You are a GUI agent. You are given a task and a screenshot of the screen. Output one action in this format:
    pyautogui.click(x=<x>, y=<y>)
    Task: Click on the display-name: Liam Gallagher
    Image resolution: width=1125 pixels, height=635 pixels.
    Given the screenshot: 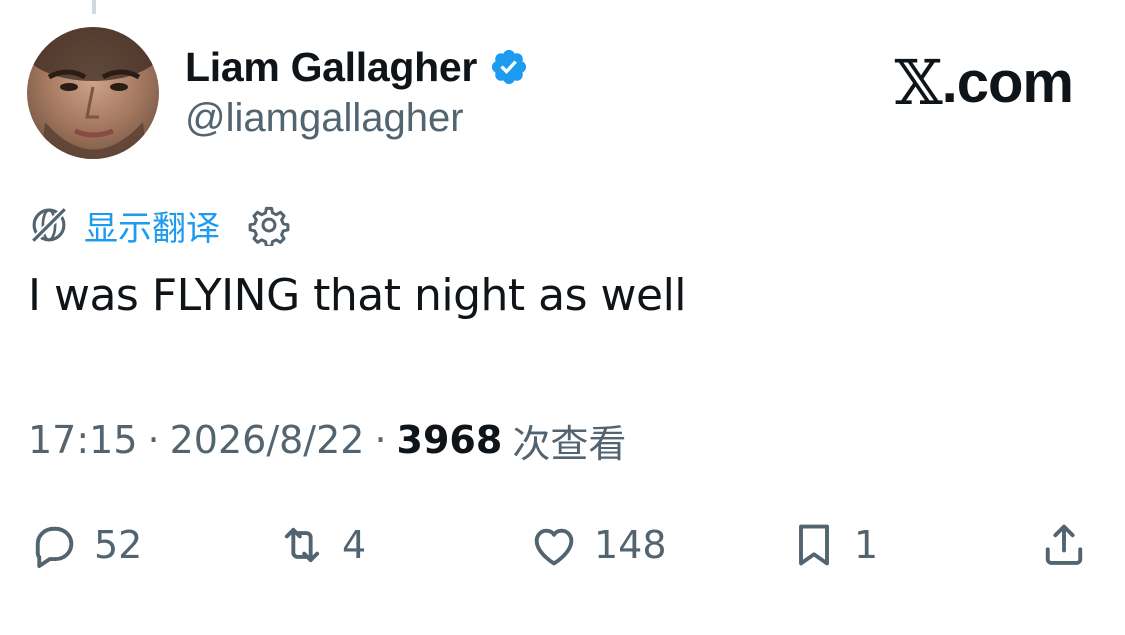 What is the action you would take?
    pyautogui.click(x=331, y=67)
    